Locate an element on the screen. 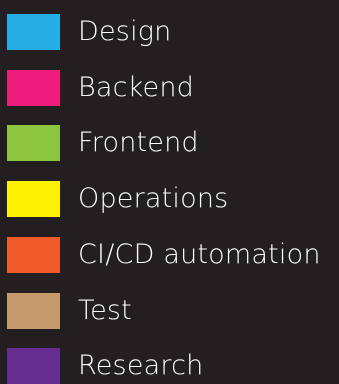 The width and height of the screenshot is (339, 384). color-swatch-research is located at coordinates (33, 366).